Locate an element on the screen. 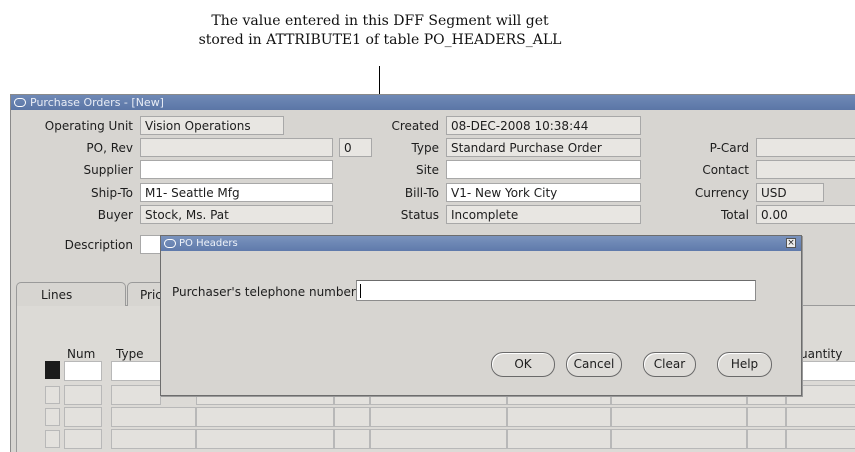 The width and height of the screenshot is (855, 452). ship-to-label: Ship-To is located at coordinates (111, 193).